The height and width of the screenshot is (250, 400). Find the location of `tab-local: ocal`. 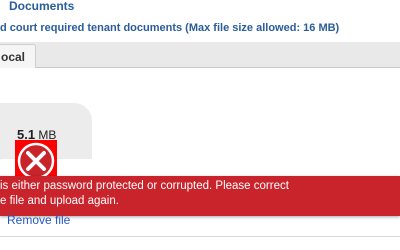

tab-local: ocal is located at coordinates (18, 56).